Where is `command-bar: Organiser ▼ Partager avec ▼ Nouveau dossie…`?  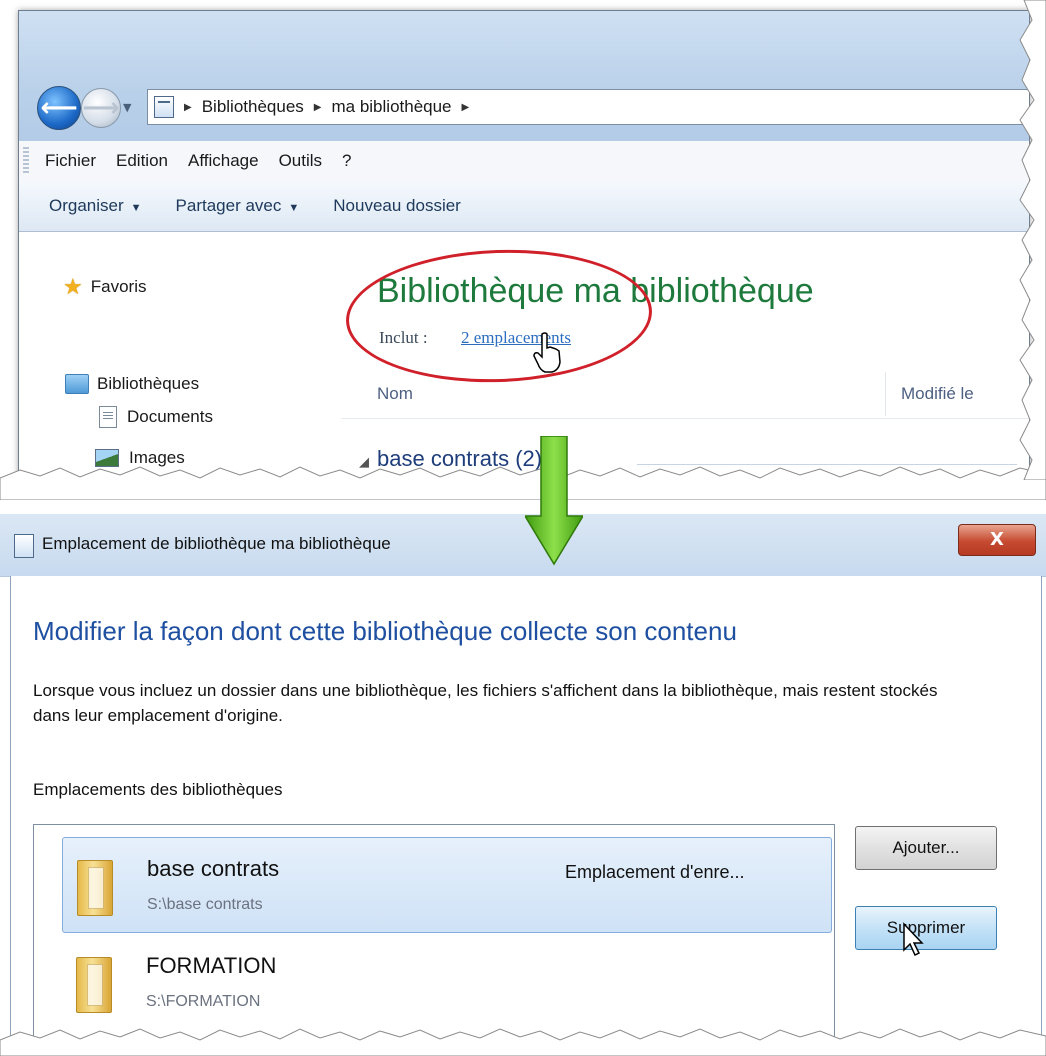
command-bar: Organiser ▼ Partager avec ▼ Nouveau dossie… is located at coordinates (524, 206).